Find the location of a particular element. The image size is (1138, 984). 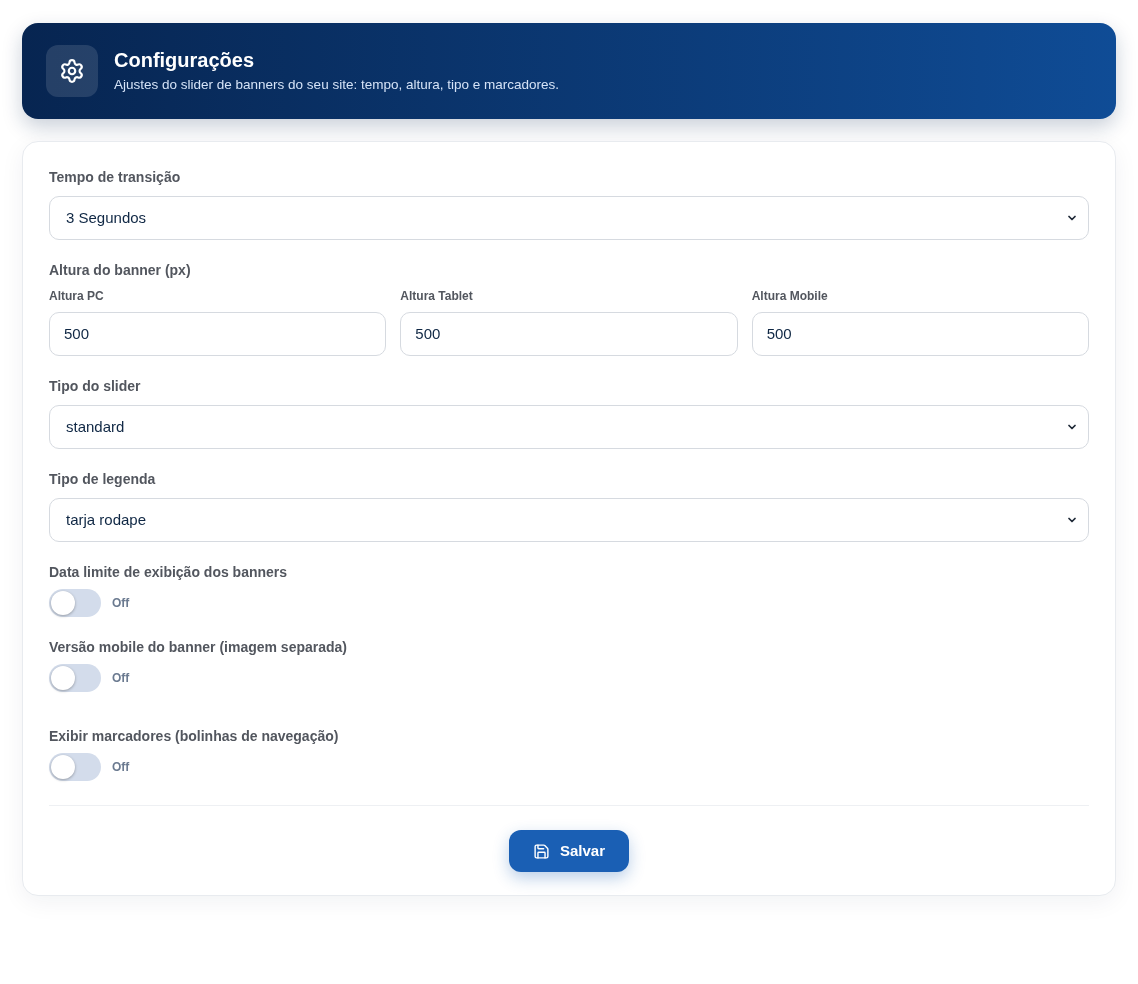

input-label: Altura PC is located at coordinates (77, 296).